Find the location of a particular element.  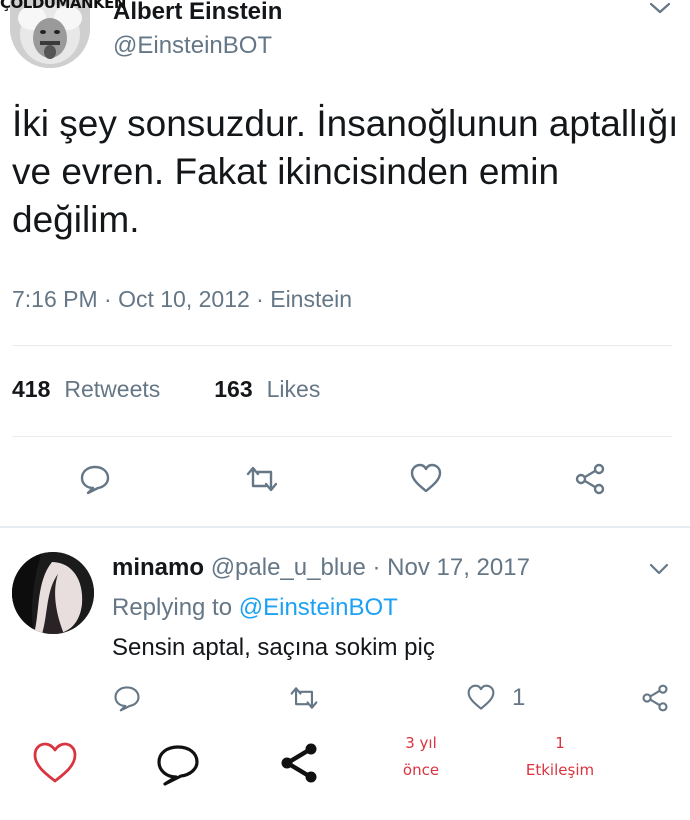

likes-label: Likes is located at coordinates (293, 389).